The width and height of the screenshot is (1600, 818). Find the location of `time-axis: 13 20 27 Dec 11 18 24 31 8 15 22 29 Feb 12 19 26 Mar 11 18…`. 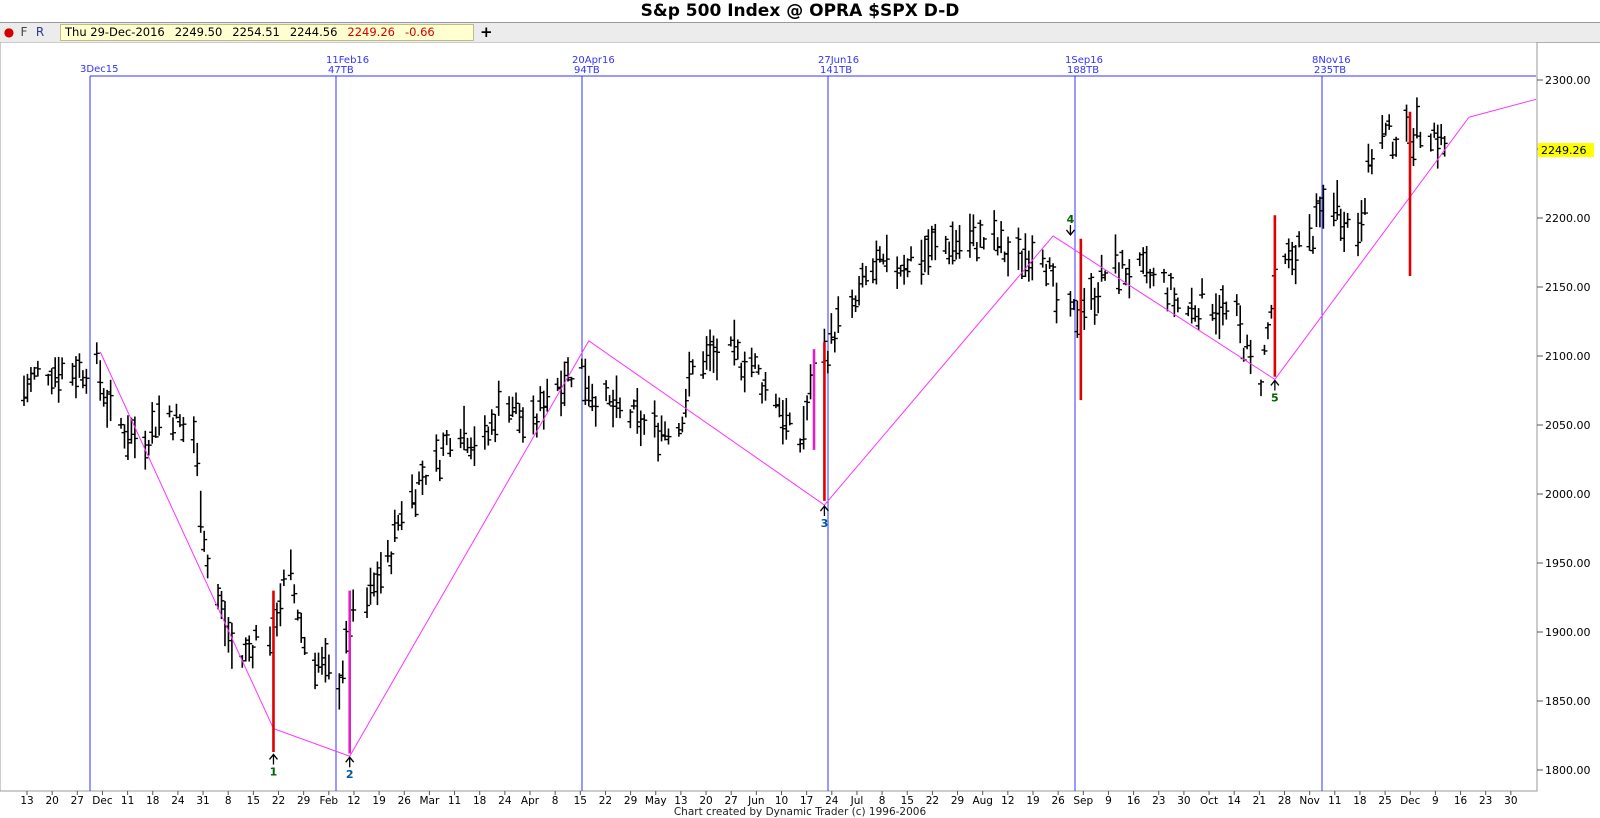

time-axis: 13 20 27 Dec 11 18 24 31 8 15 22 29 Feb 12 19 26 Mar 11 18… is located at coordinates (769, 798).